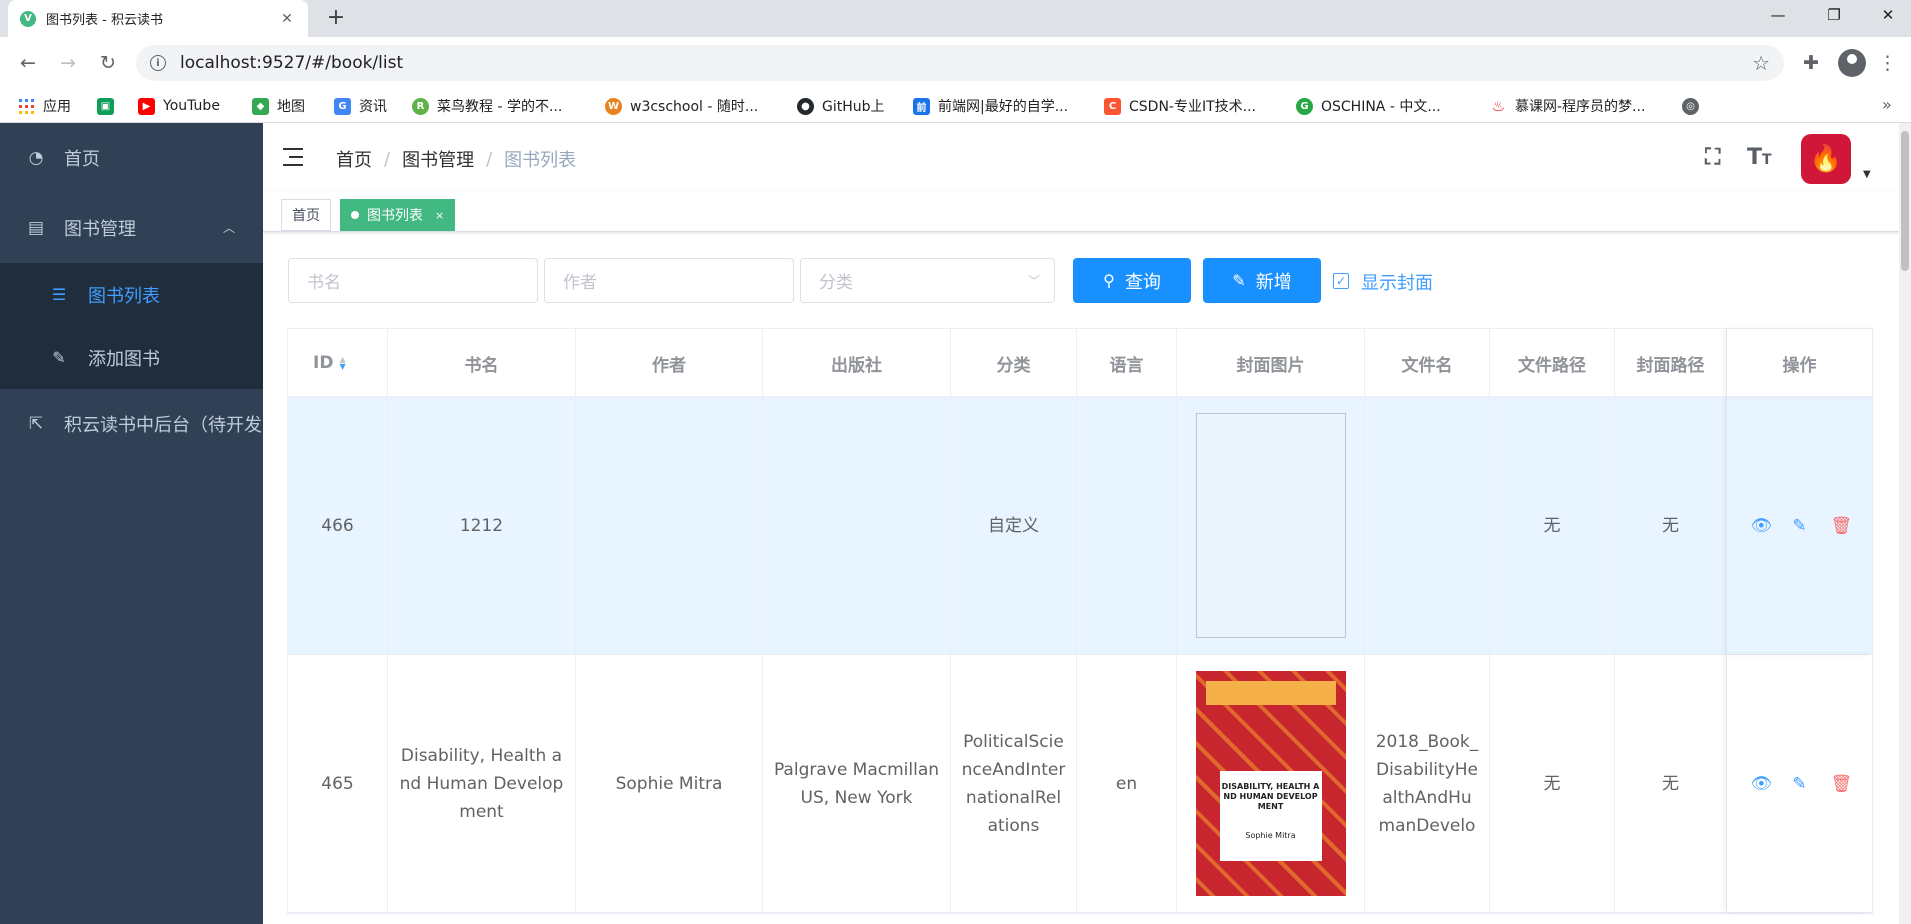  What do you see at coordinates (1273, 282) in the screenshot?
I see `add-button-label: 新增` at bounding box center [1273, 282].